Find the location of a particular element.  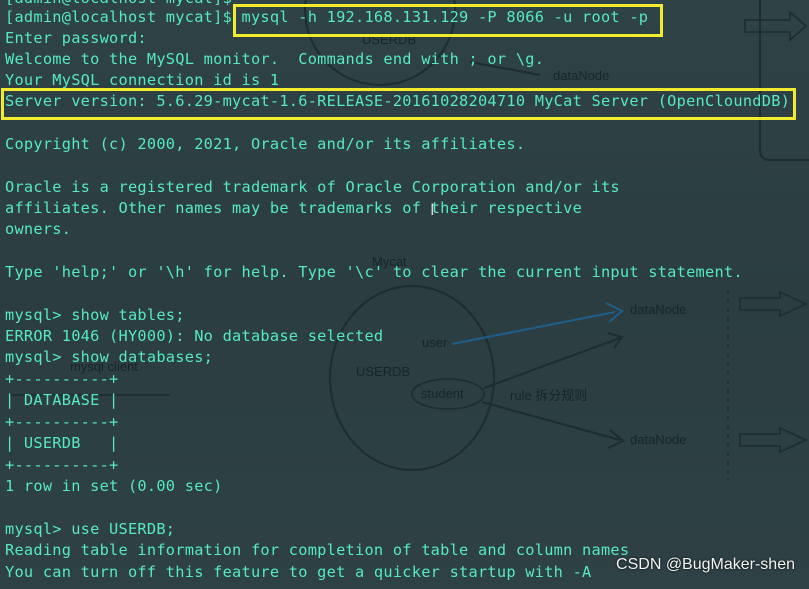

server-version-highlight-box is located at coordinates (398, 104).